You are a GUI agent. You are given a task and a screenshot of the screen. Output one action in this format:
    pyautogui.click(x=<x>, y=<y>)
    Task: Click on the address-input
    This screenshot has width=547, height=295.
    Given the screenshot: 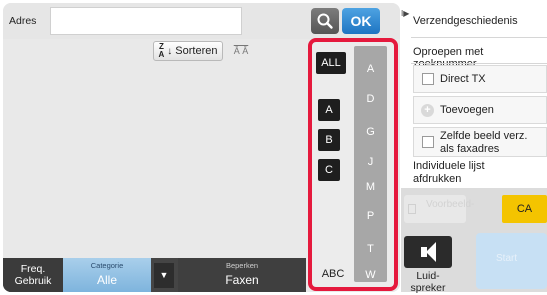 What is the action you would take?
    pyautogui.click(x=146, y=21)
    